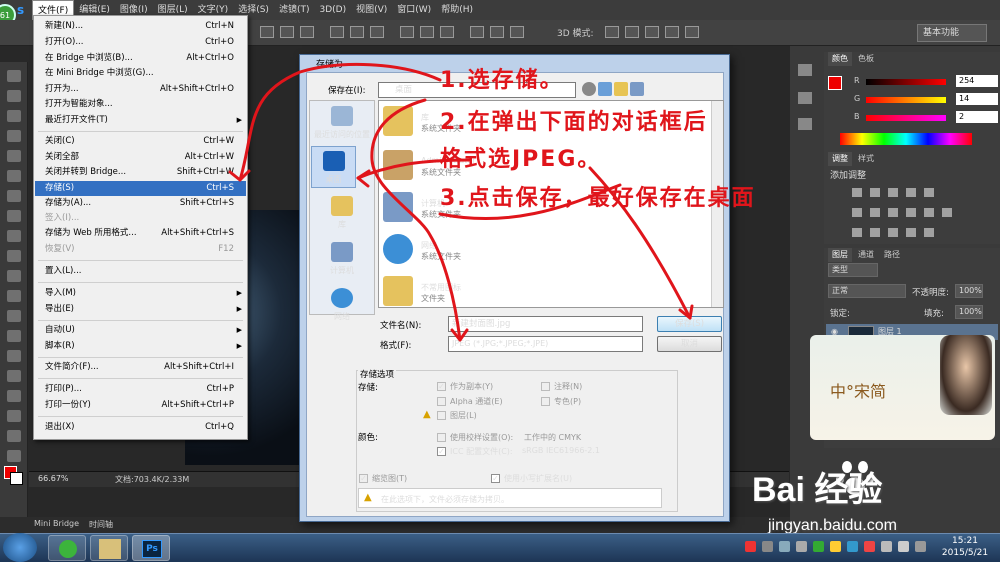  What do you see at coordinates (14, 396) in the screenshot?
I see `path-selection-tool-icon` at bounding box center [14, 396].